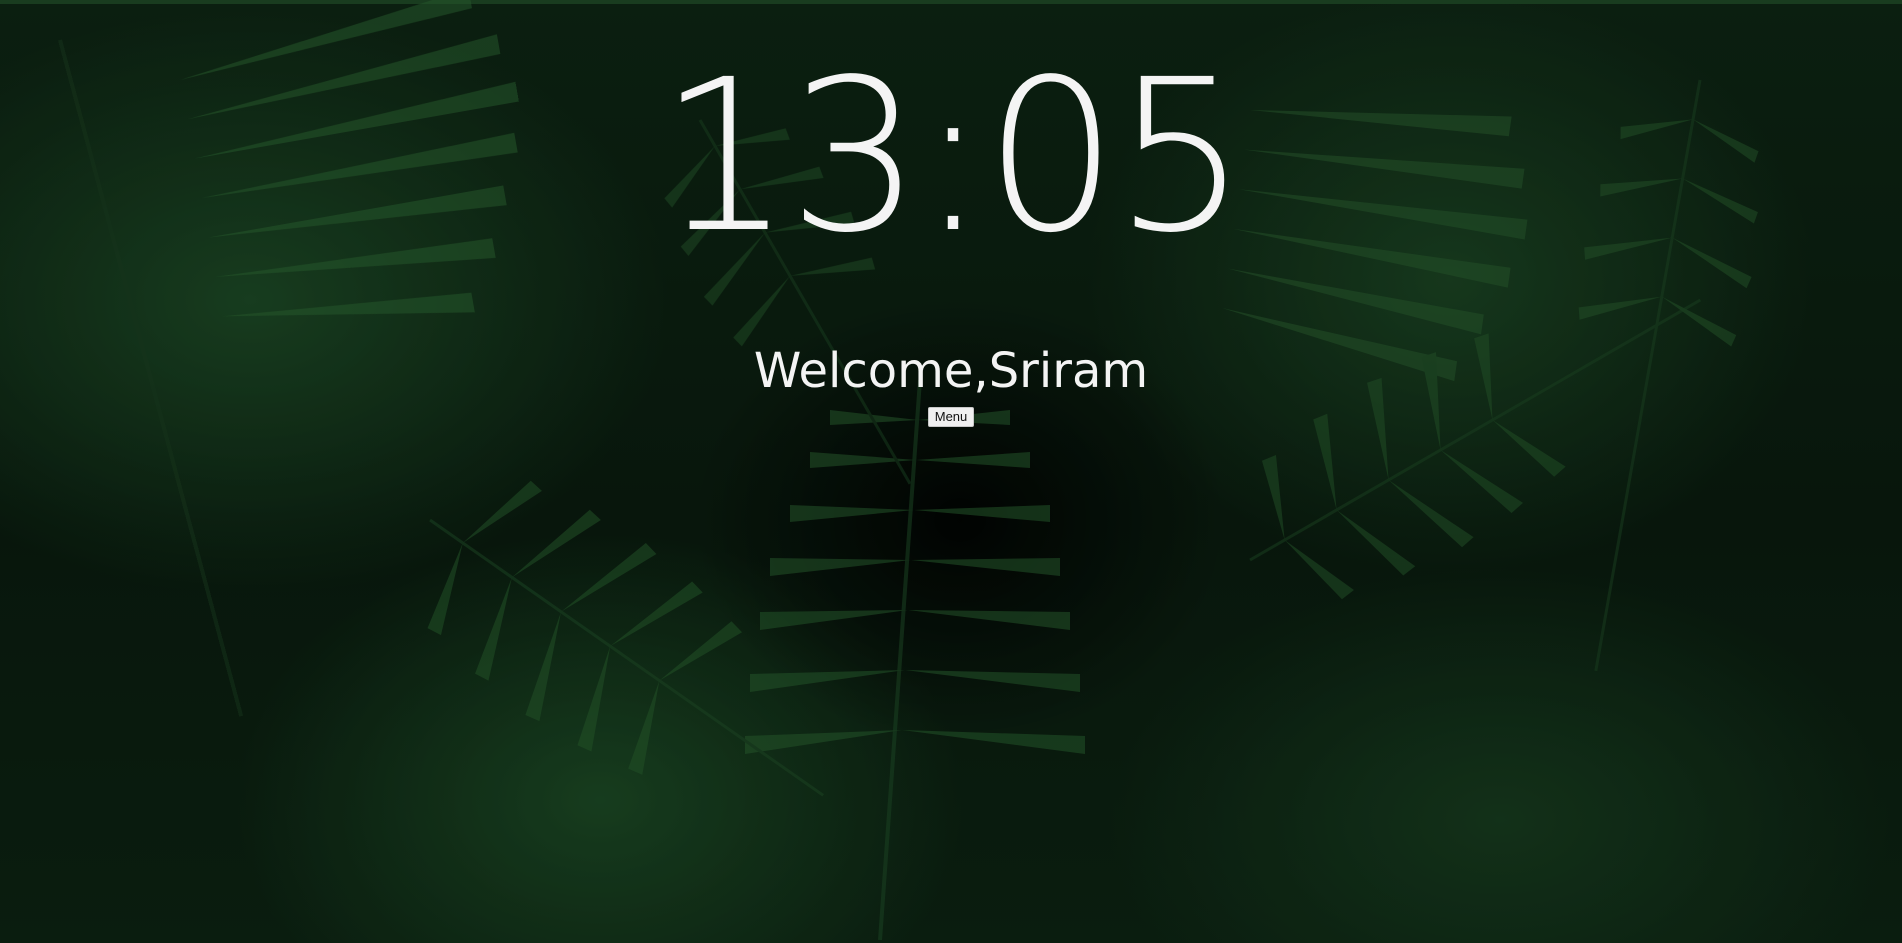  Describe the element at coordinates (871, 371) in the screenshot. I see `welcome-prefix: Welcome,` at that location.